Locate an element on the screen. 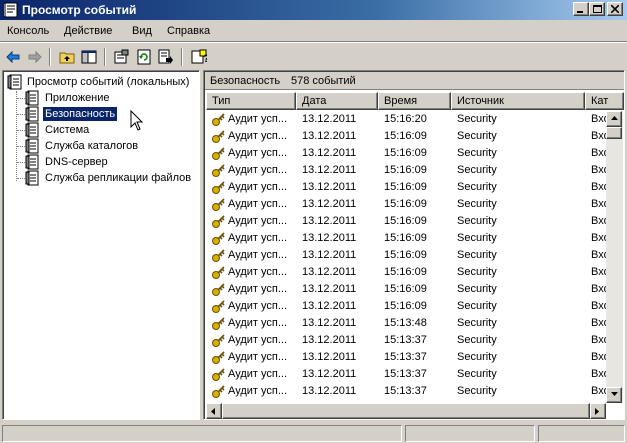  column-header-time: Время is located at coordinates (414, 101).